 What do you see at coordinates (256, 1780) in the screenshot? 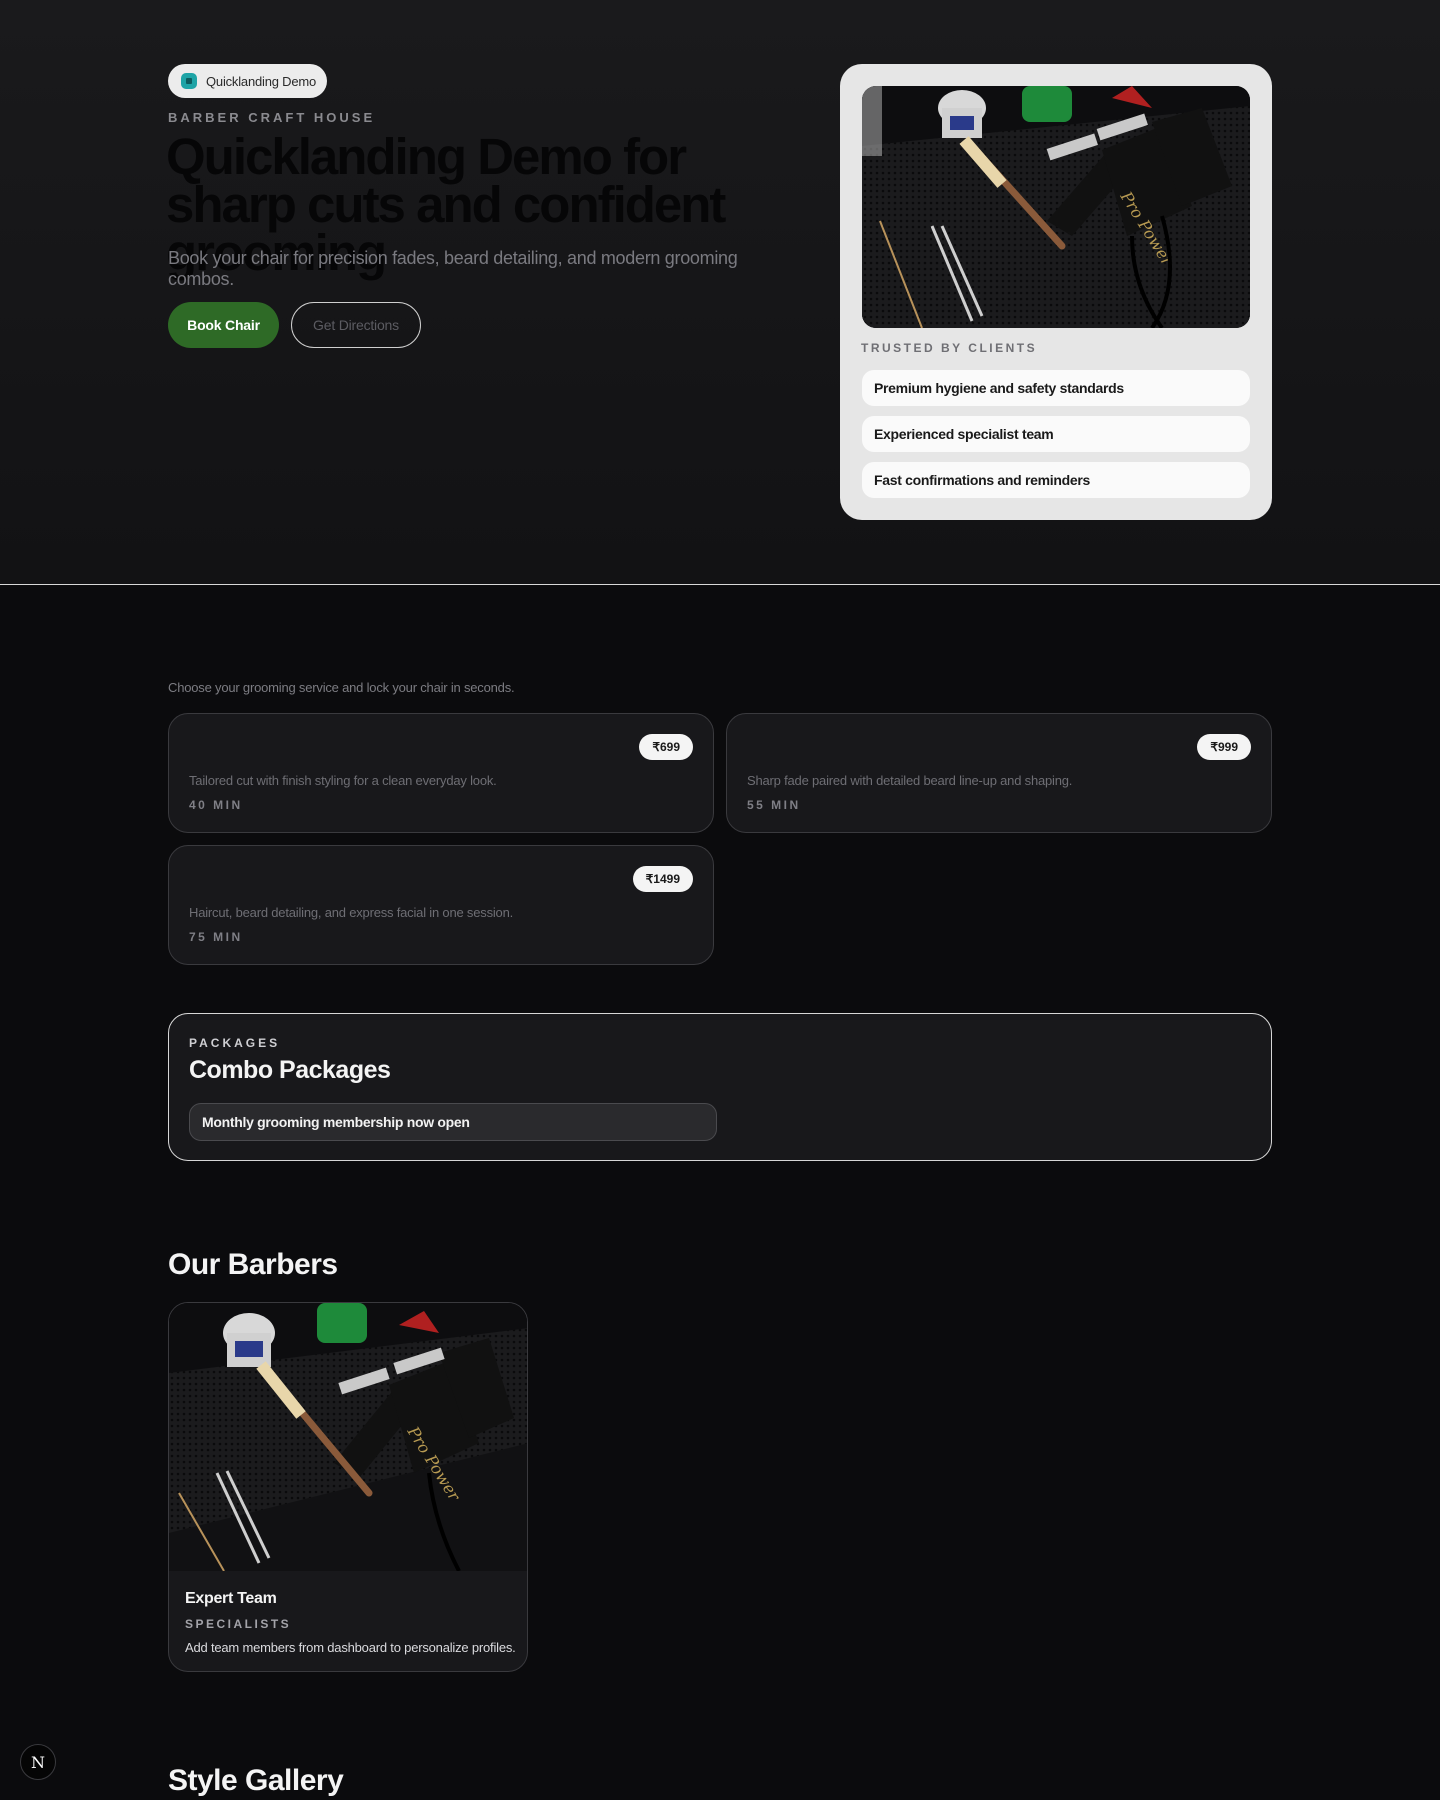
I see `gallery-title: Style Gallery` at bounding box center [256, 1780].